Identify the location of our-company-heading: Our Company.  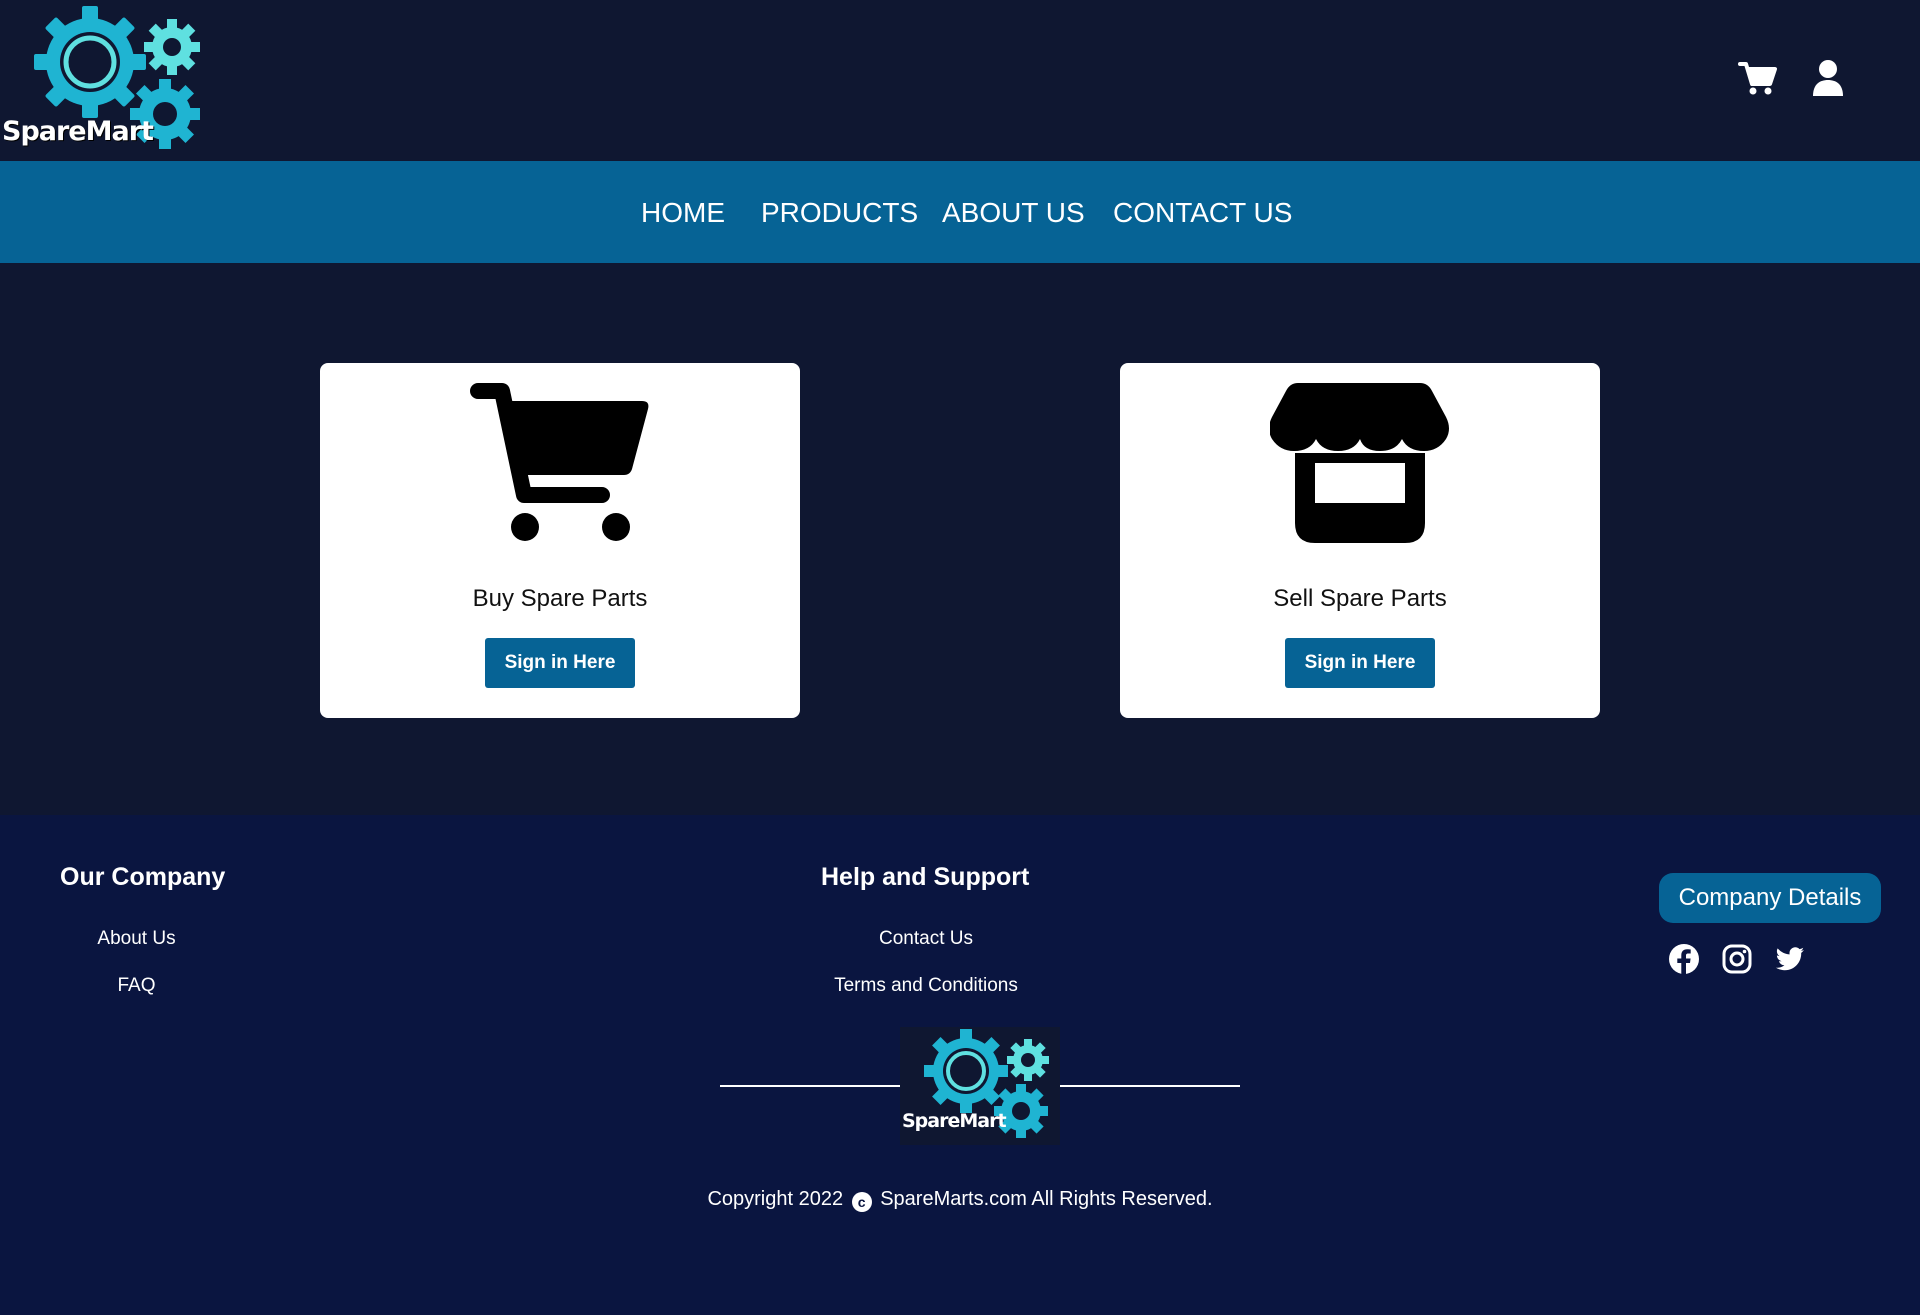
(143, 877).